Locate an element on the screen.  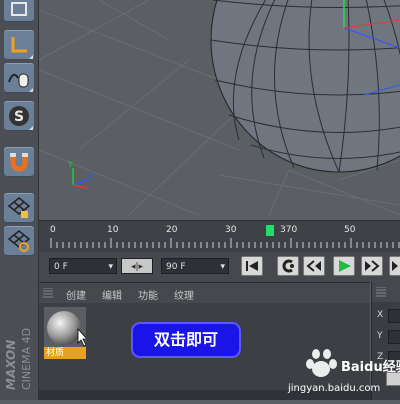
coord-y-label: Y is located at coordinates (380, 336).